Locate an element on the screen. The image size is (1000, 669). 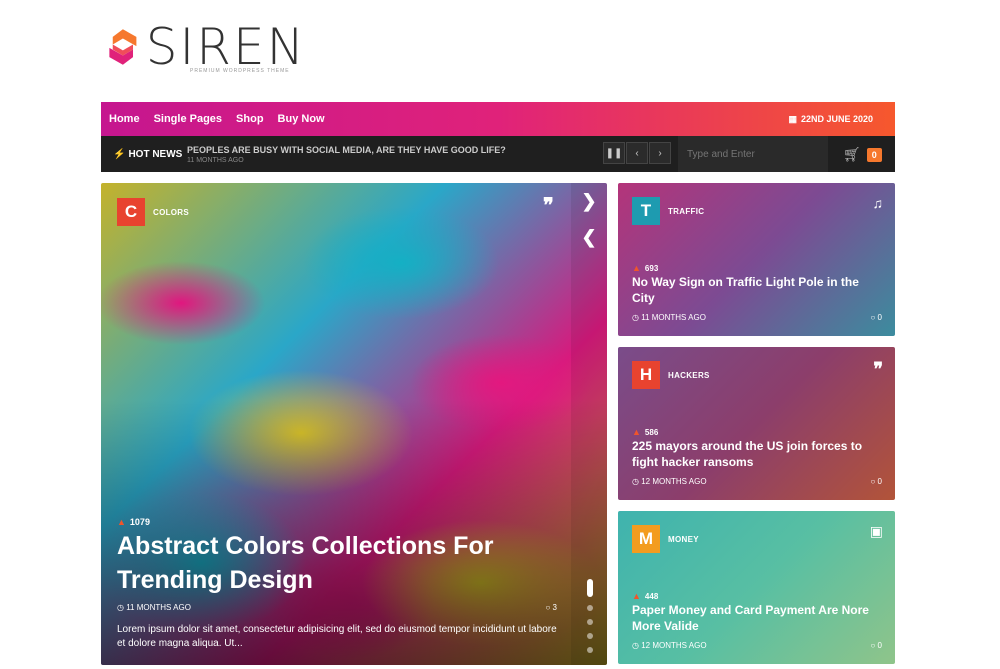
views-count: ▲ 448 is located at coordinates (645, 596).